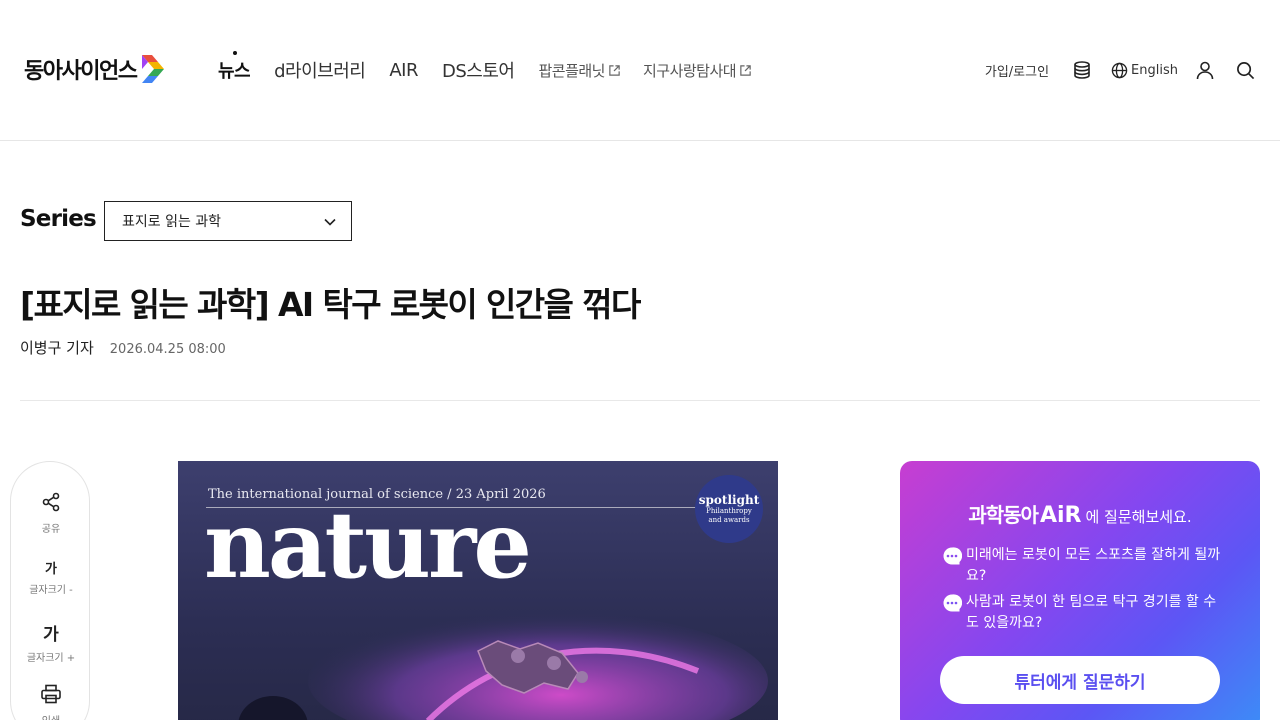 The image size is (1280, 720). I want to click on nav-label: AIR, so click(403, 70).